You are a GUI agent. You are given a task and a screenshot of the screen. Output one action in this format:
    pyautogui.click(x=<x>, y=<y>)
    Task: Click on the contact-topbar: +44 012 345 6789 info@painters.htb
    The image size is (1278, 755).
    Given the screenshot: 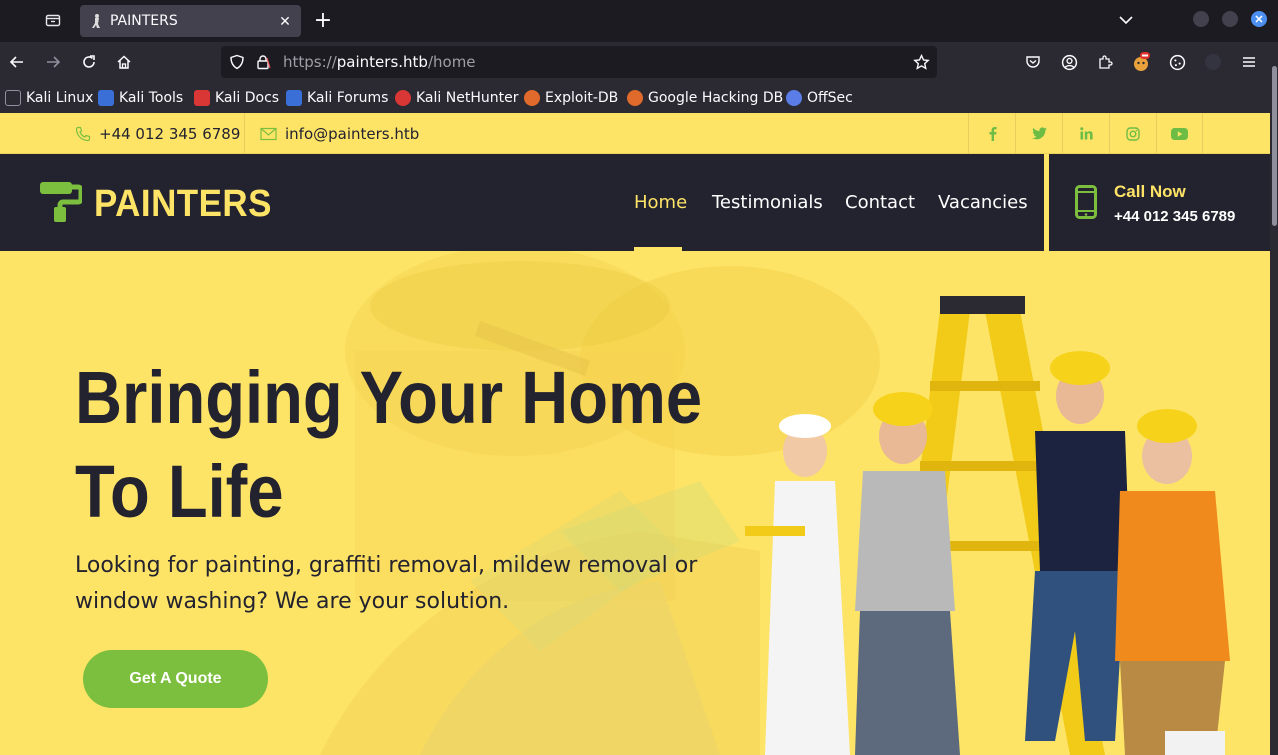 What is the action you would take?
    pyautogui.click(x=635, y=133)
    